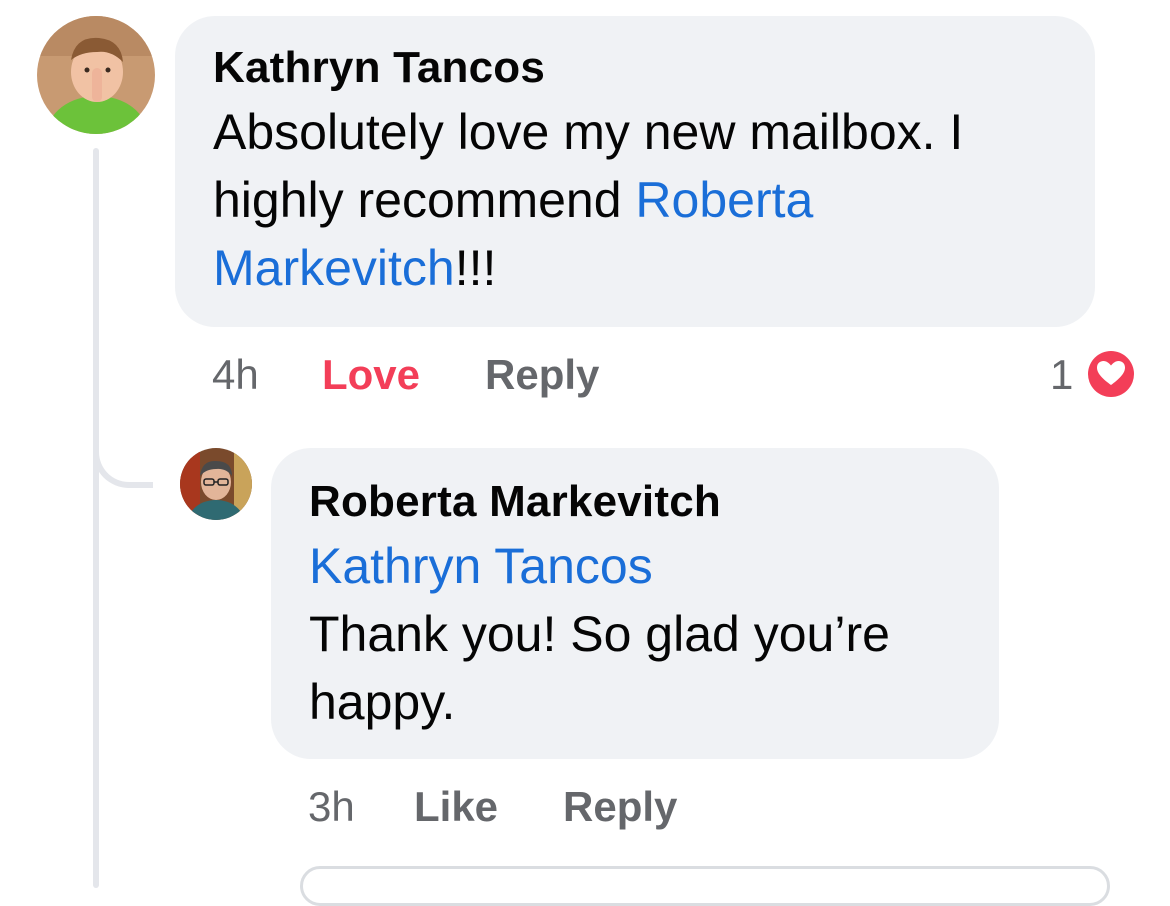 The image size is (1170, 906). I want to click on reply-text: Thank you! So glad you’re happy., so click(599, 668).